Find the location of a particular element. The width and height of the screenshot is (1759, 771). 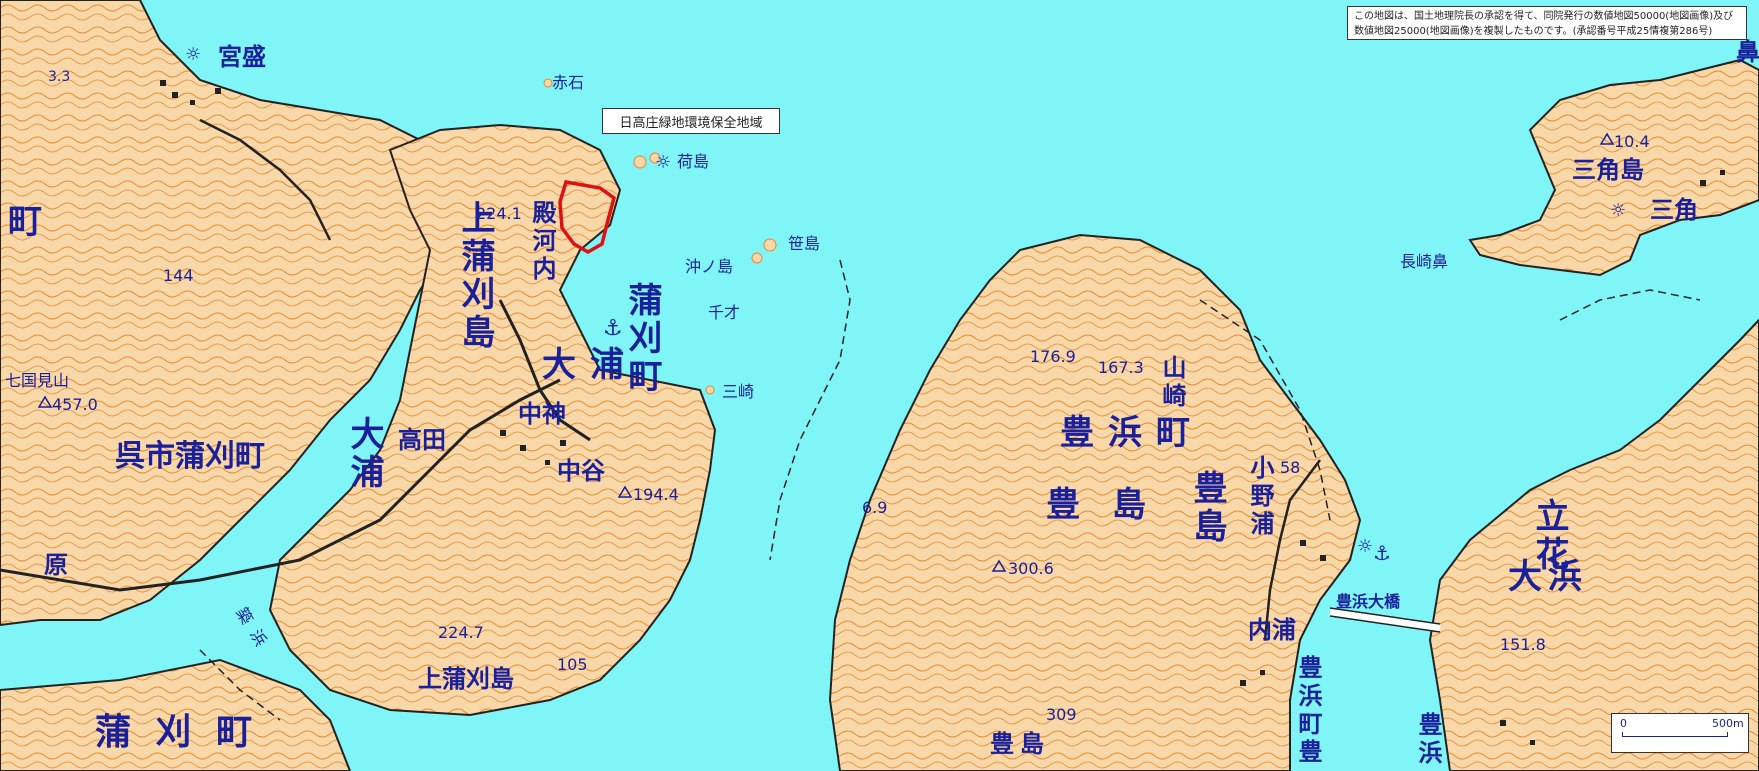

label-uchiura: 内浦 is located at coordinates (1272, 630).